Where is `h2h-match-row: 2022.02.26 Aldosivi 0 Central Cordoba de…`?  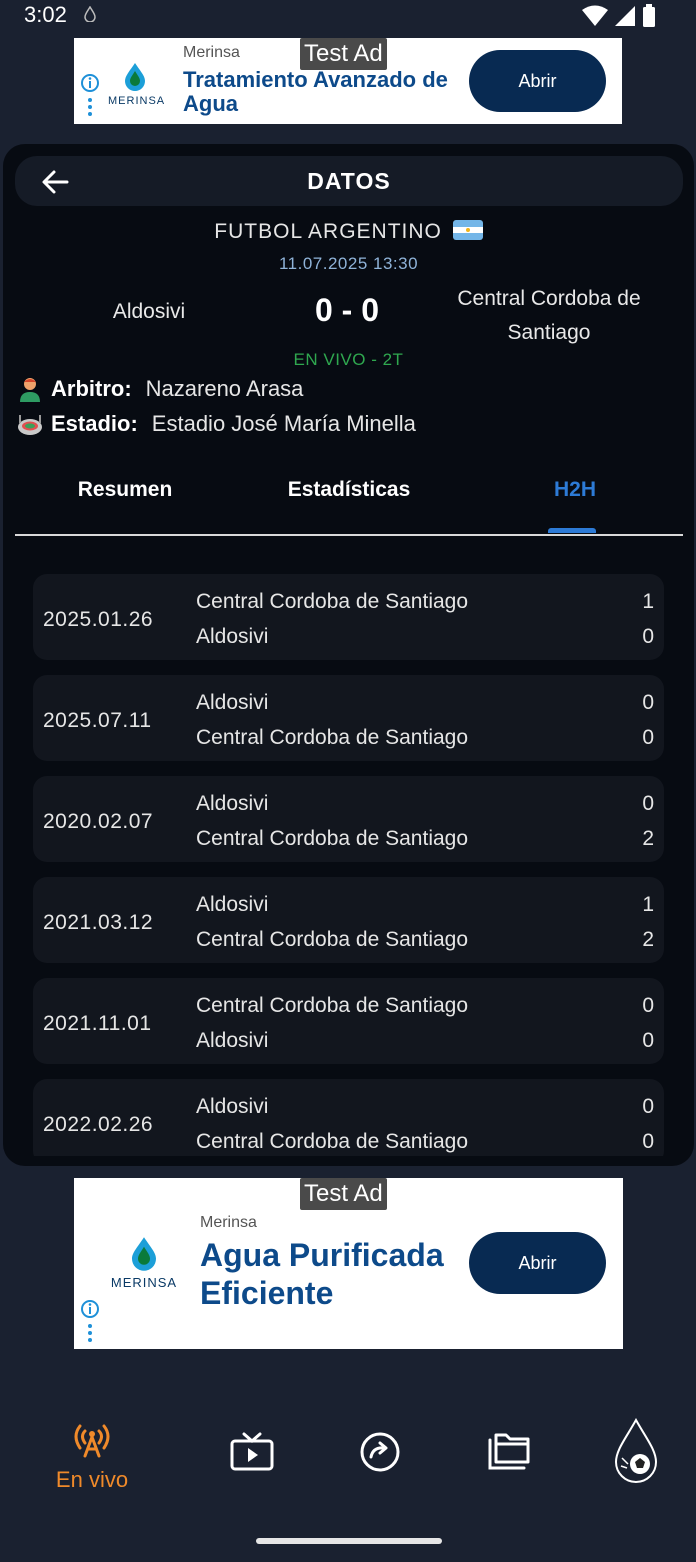
h2h-match-row: 2022.02.26 Aldosivi 0 Central Cordoba de… is located at coordinates (348, 1117).